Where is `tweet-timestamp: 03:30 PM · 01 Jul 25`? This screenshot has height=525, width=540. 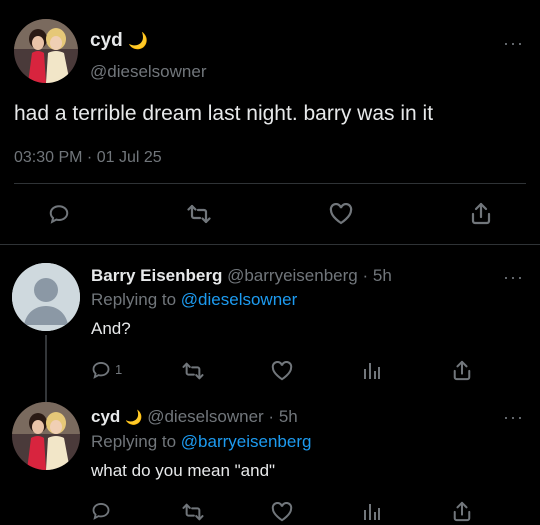
tweet-timestamp: 03:30 PM · 01 Jul 25 is located at coordinates (88, 158).